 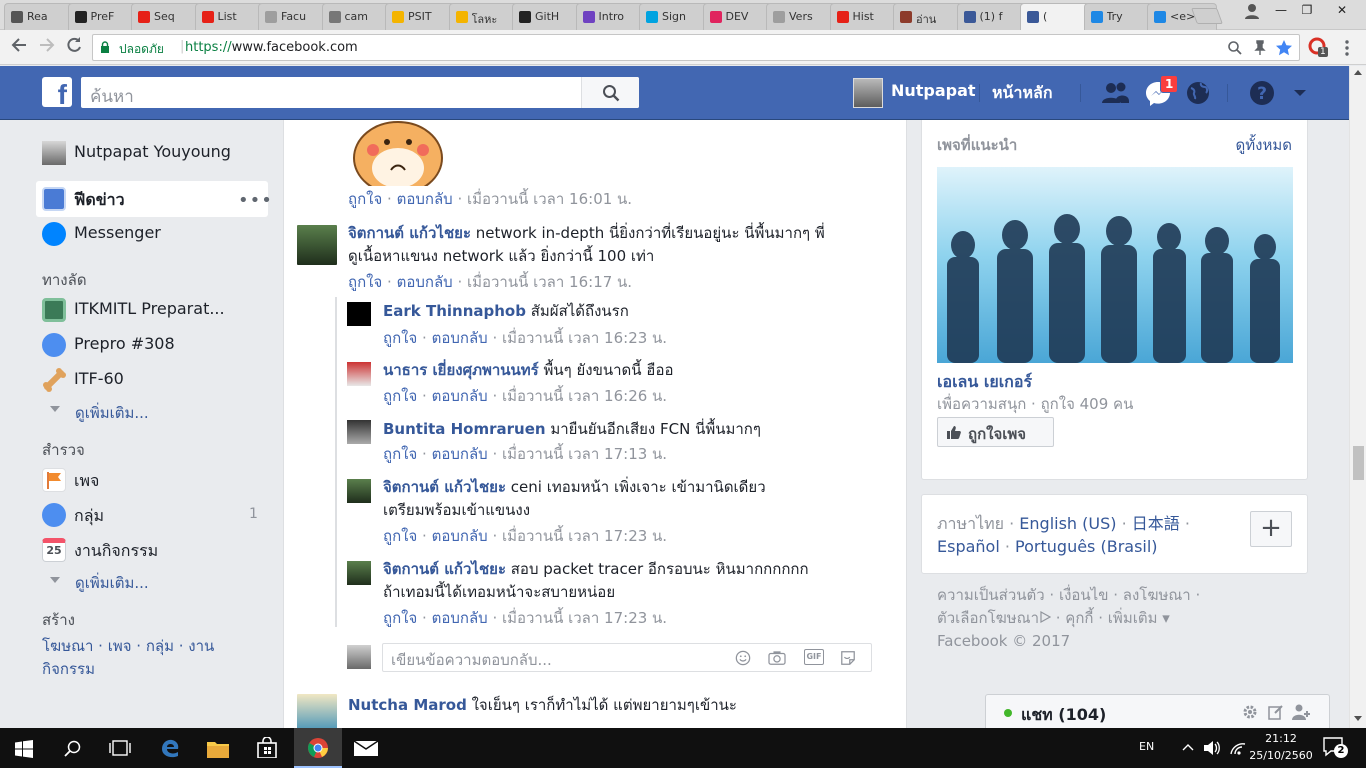 What do you see at coordinates (1262, 93) in the screenshot?
I see `help-icon: ?` at bounding box center [1262, 93].